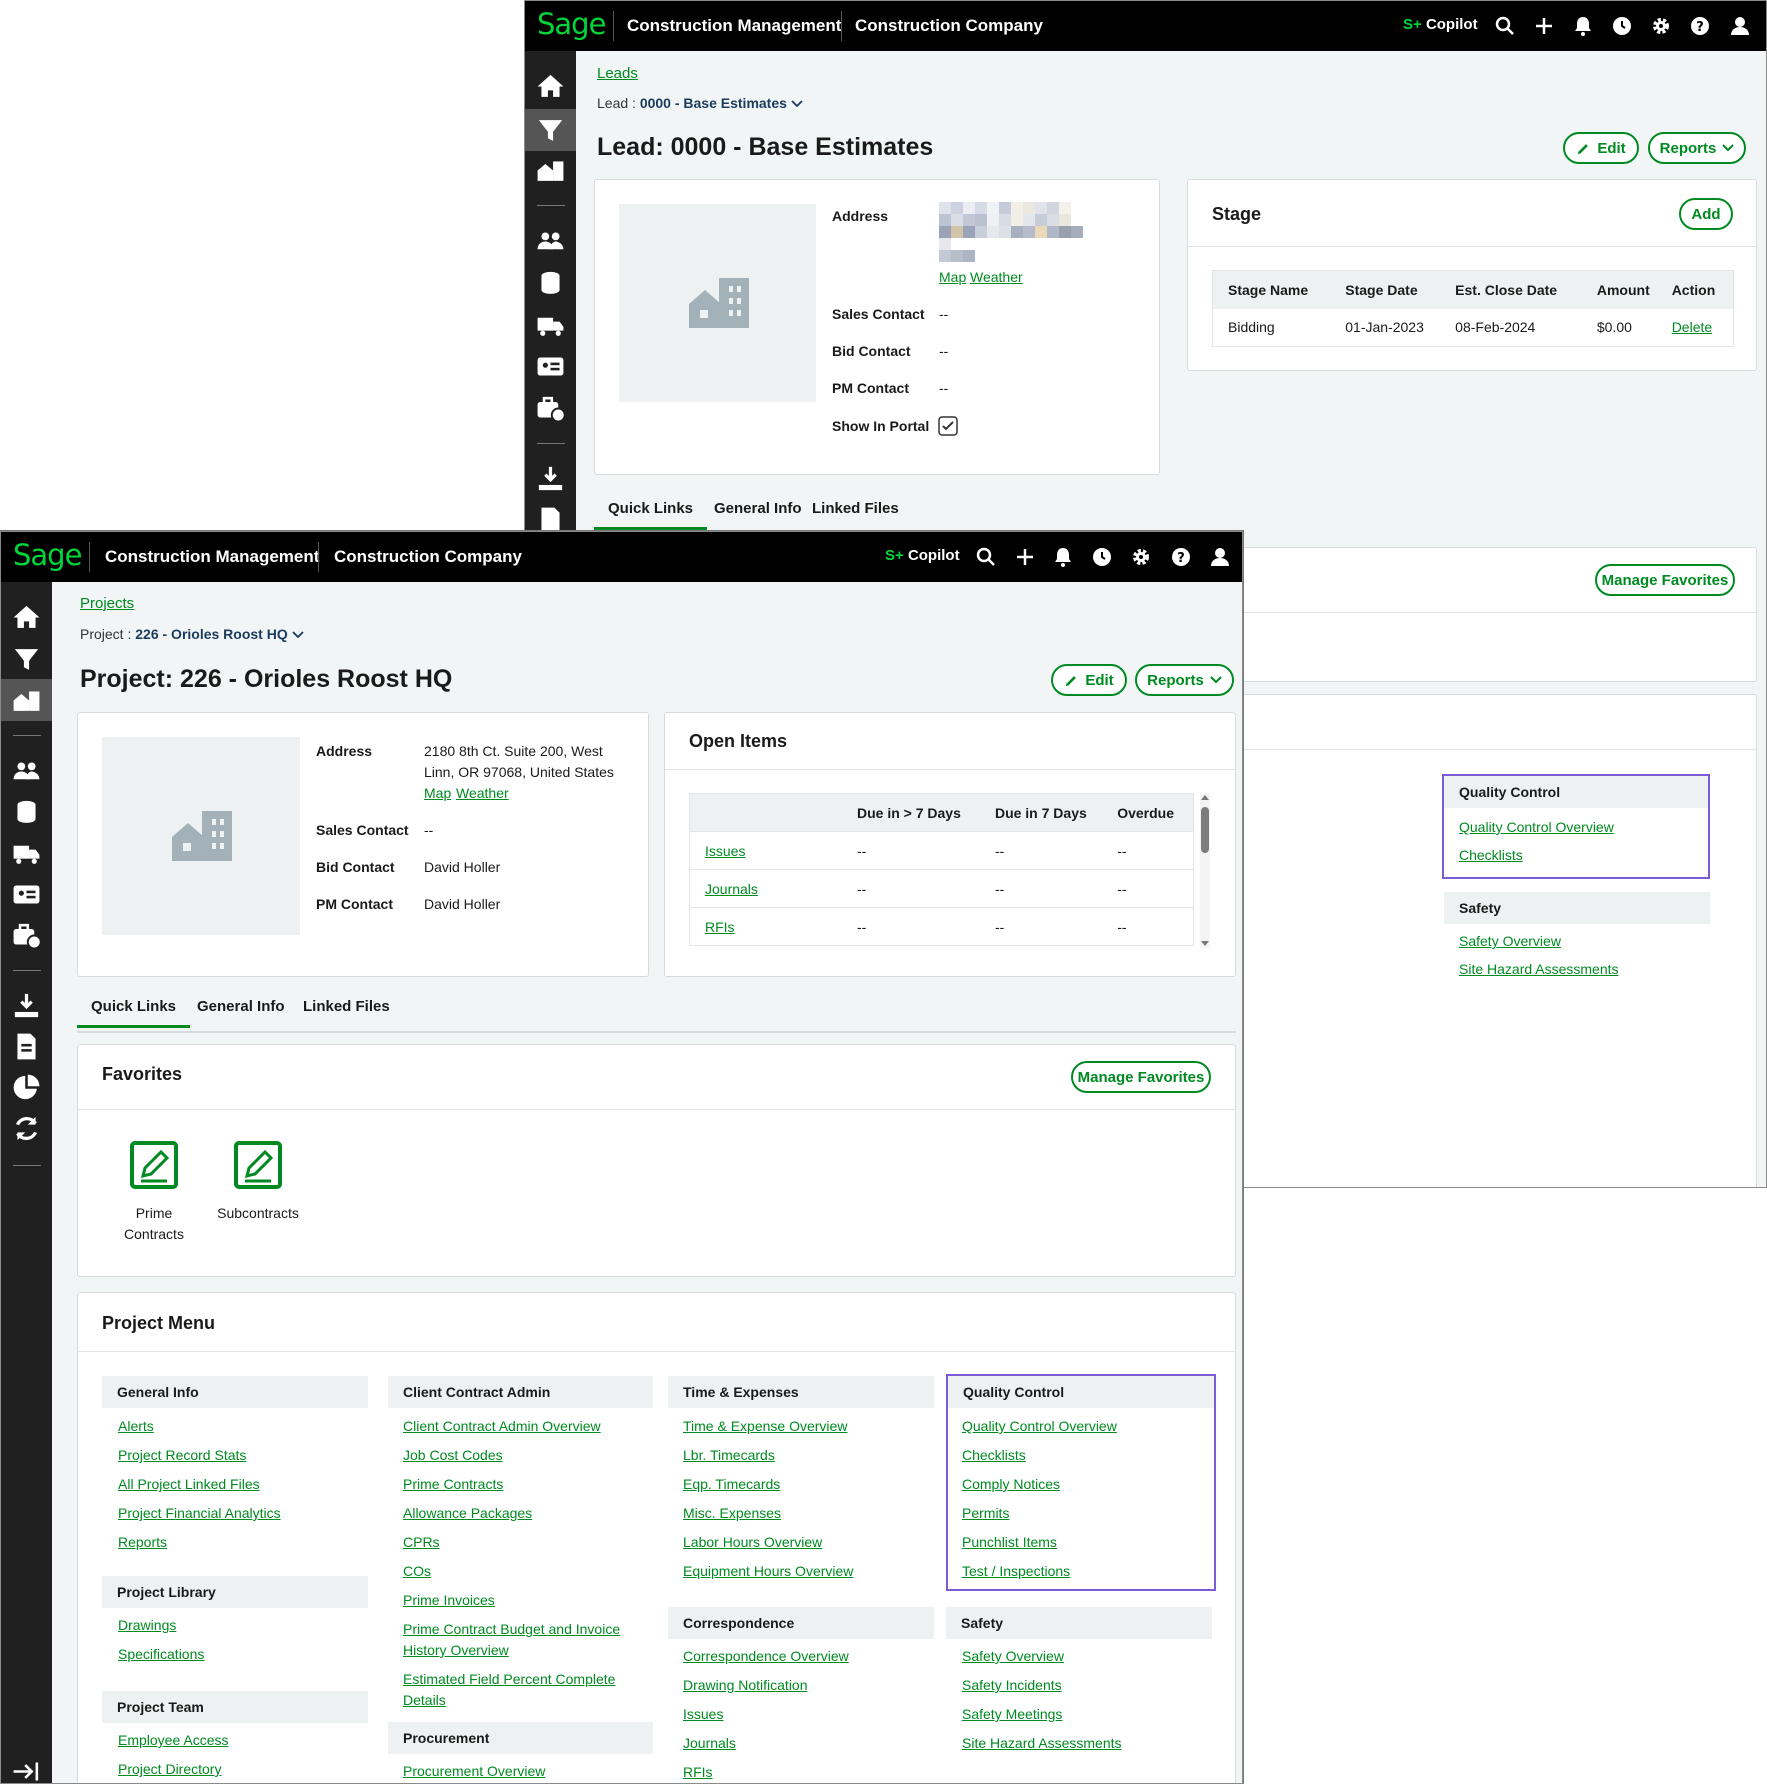 The image size is (1767, 1784). Describe the element at coordinates (161, 1654) in the screenshot. I see `specifications-link: Specifications` at that location.